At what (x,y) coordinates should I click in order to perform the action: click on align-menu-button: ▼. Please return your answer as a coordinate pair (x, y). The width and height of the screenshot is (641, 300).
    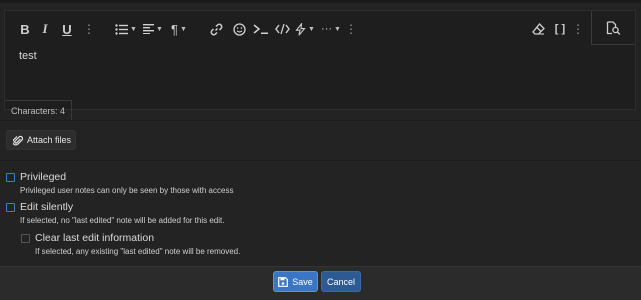
    Looking at the image, I should click on (153, 29).